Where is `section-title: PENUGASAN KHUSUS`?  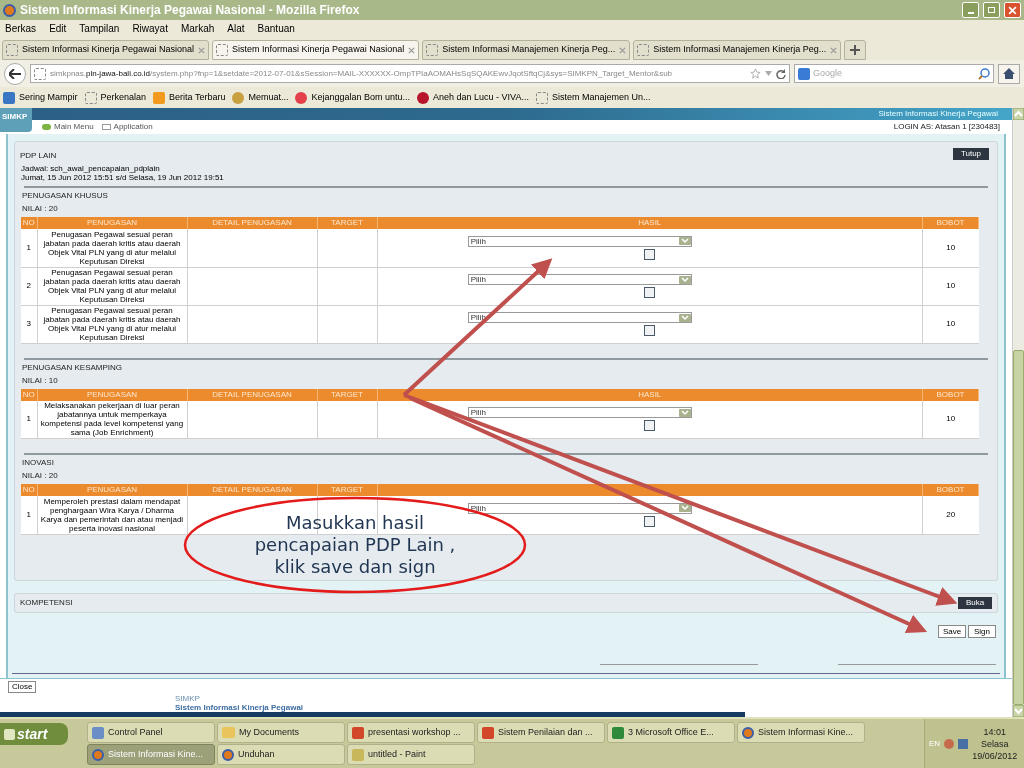 section-title: PENUGASAN KHUSUS is located at coordinates (65, 196).